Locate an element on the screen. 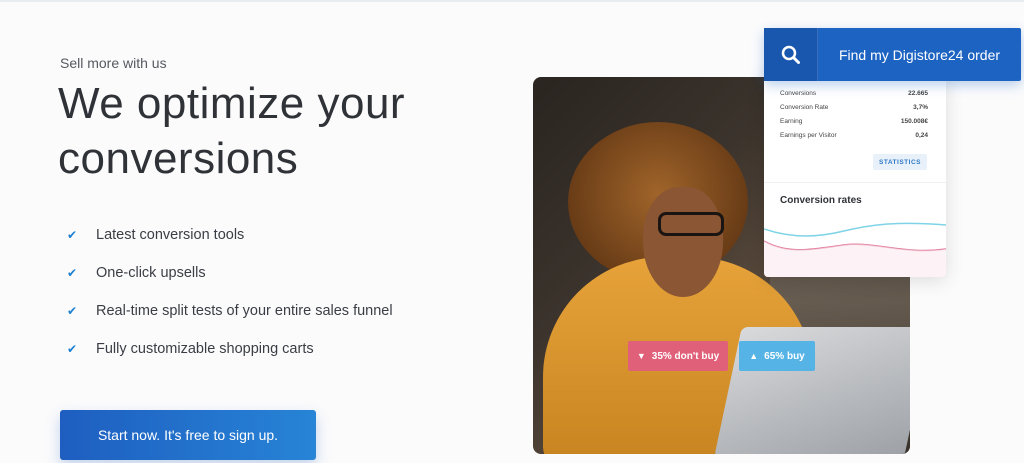 The width and height of the screenshot is (1024, 463). conversion-wave-graphic is located at coordinates (855, 249).